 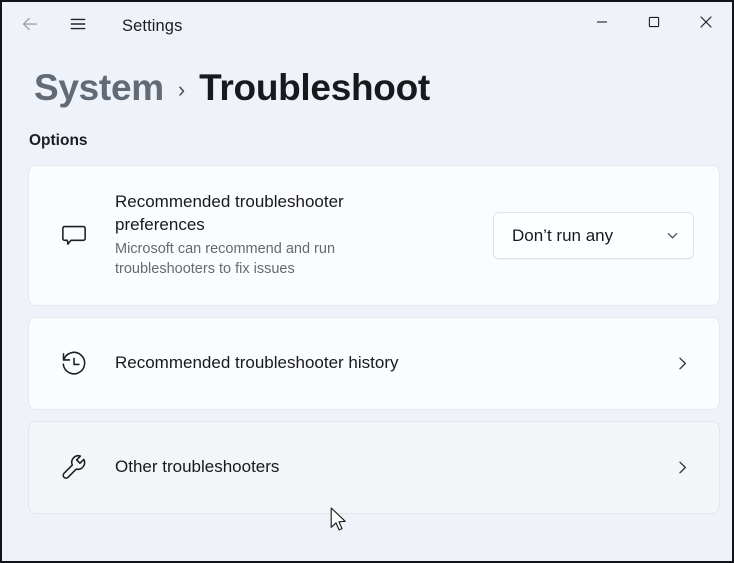 I want to click on chevron-down-icon, so click(x=672, y=235).